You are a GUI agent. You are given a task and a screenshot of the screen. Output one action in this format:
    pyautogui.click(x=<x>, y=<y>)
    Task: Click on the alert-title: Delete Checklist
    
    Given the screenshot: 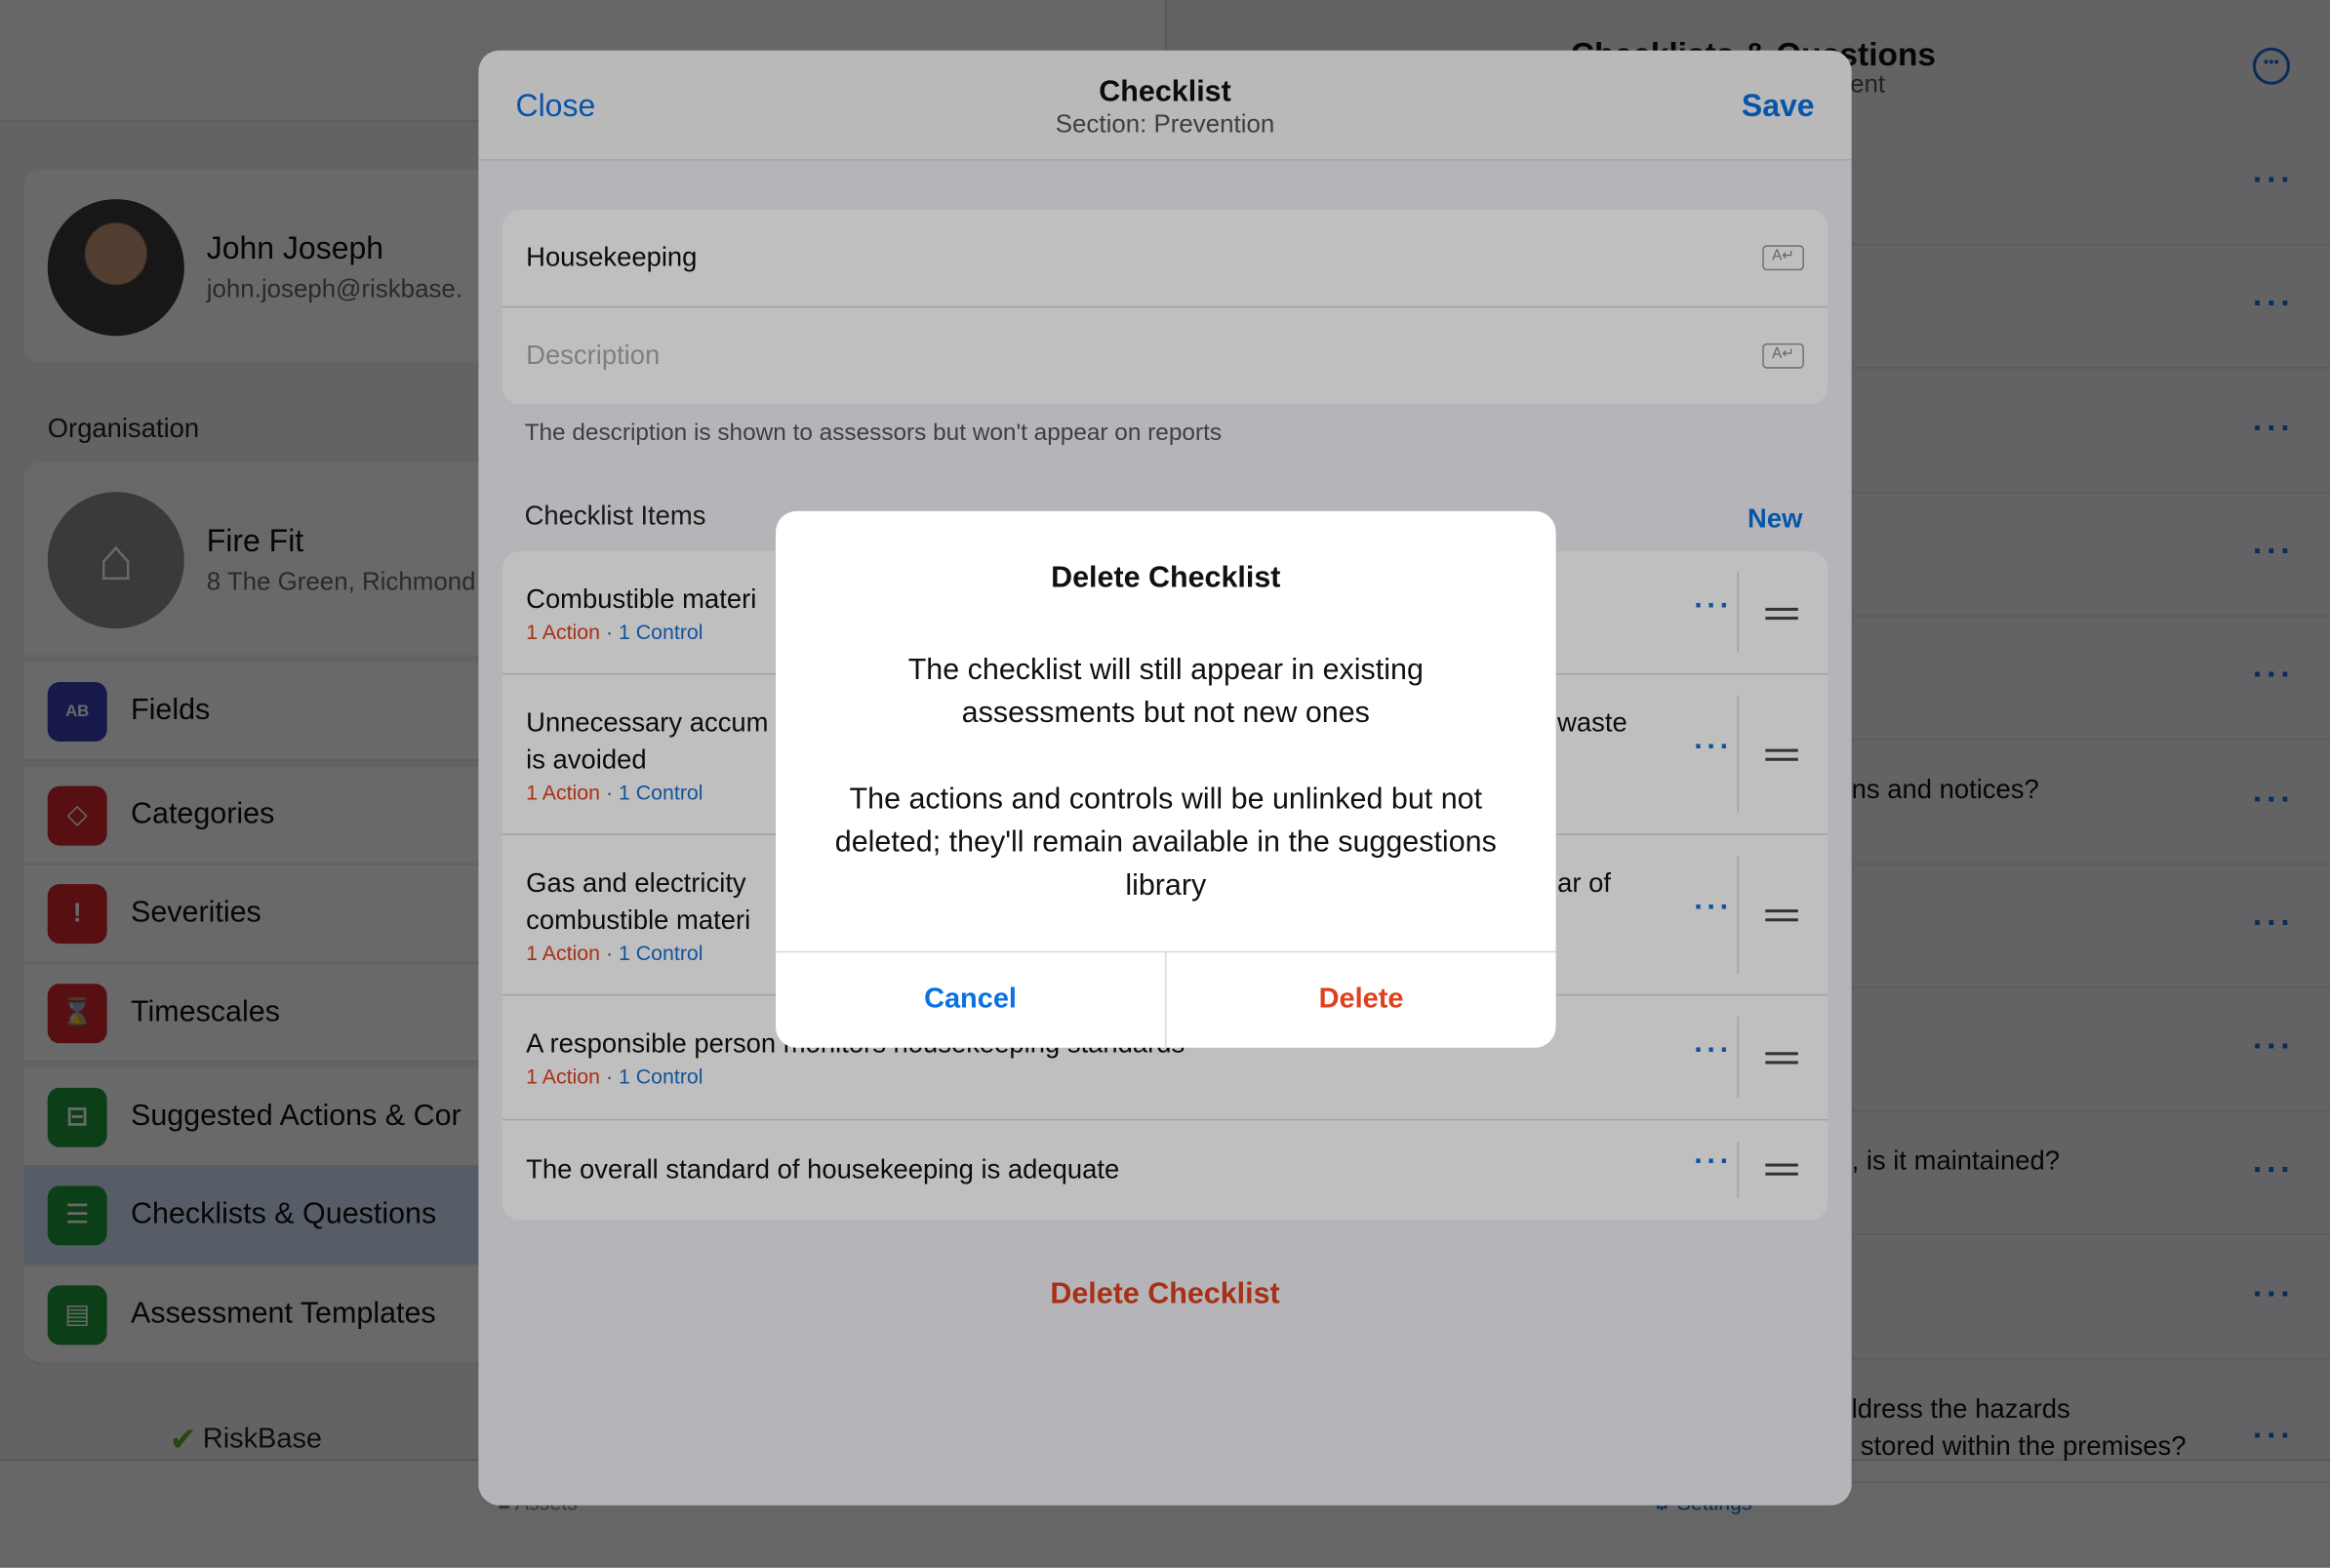 What is the action you would take?
    pyautogui.click(x=1166, y=578)
    